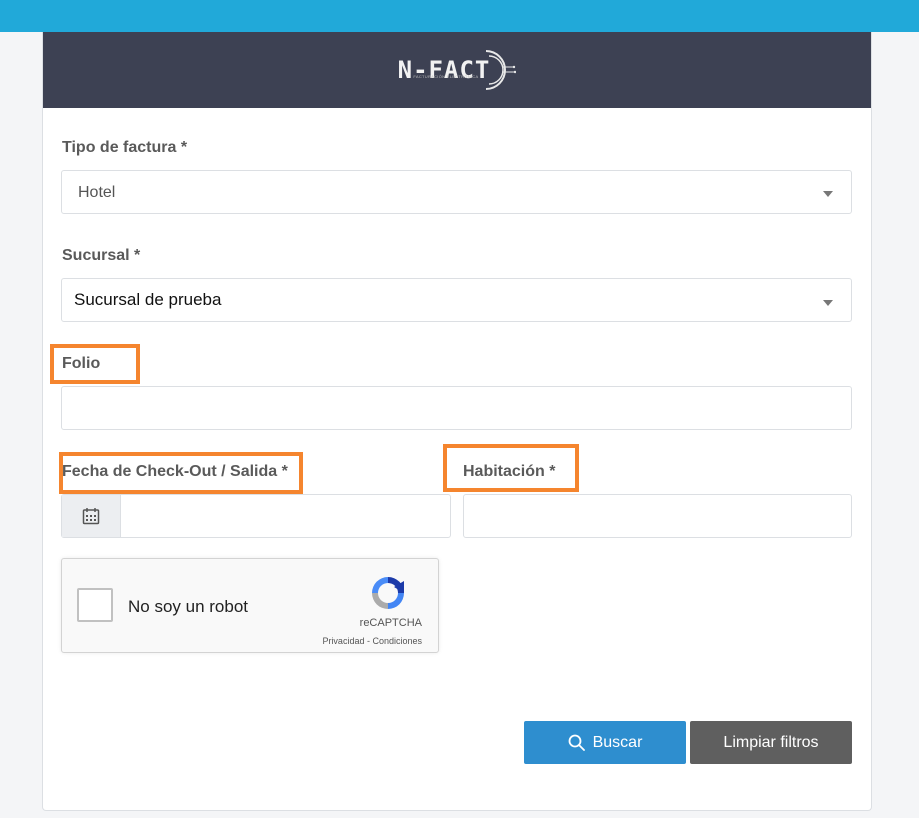 This screenshot has width=919, height=818. What do you see at coordinates (101, 255) in the screenshot?
I see `branch-label: Sucursal *` at bounding box center [101, 255].